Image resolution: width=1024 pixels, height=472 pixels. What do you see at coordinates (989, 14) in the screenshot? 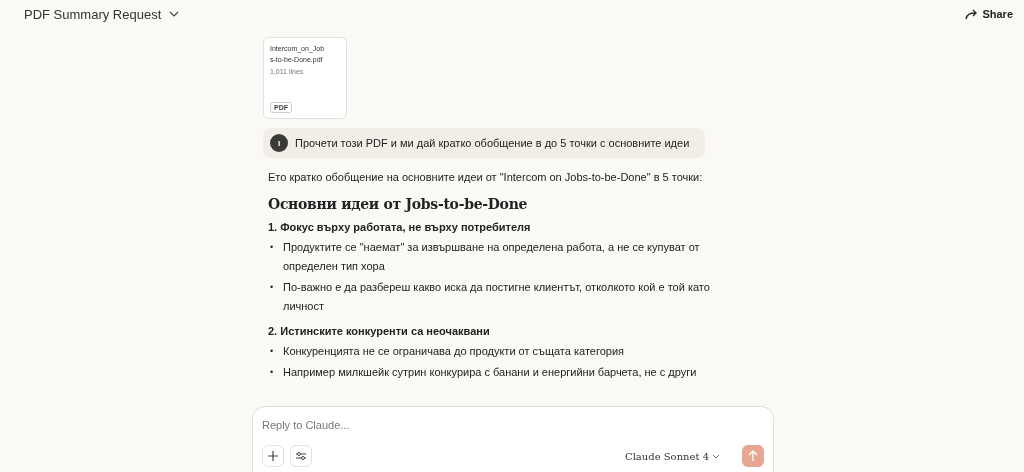
I see `share-button: Share` at bounding box center [989, 14].